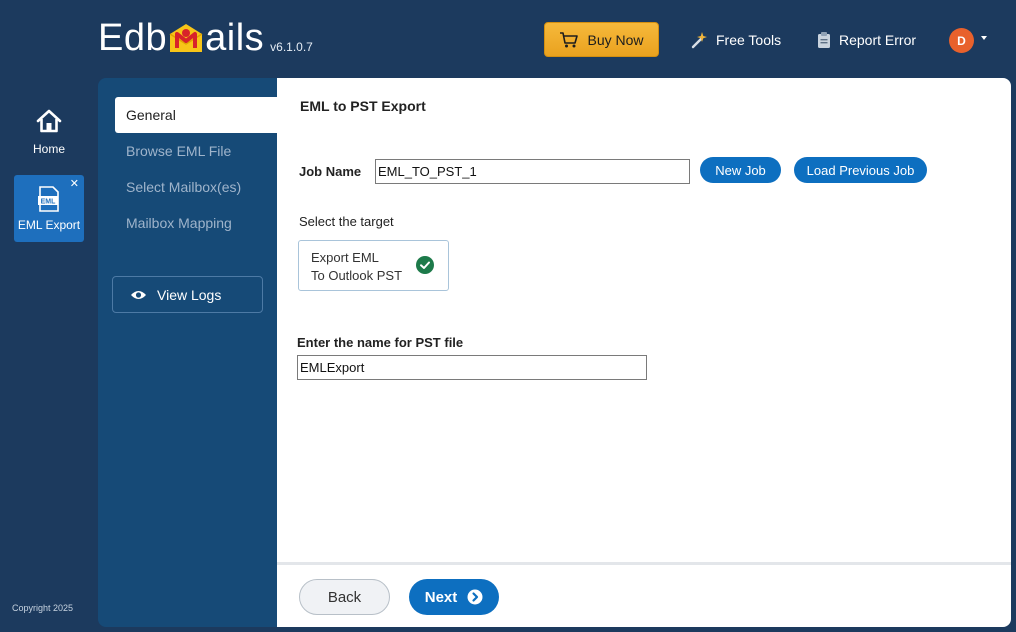 The width and height of the screenshot is (1016, 632). Describe the element at coordinates (699, 40) in the screenshot. I see `magic-tools-icon` at that location.